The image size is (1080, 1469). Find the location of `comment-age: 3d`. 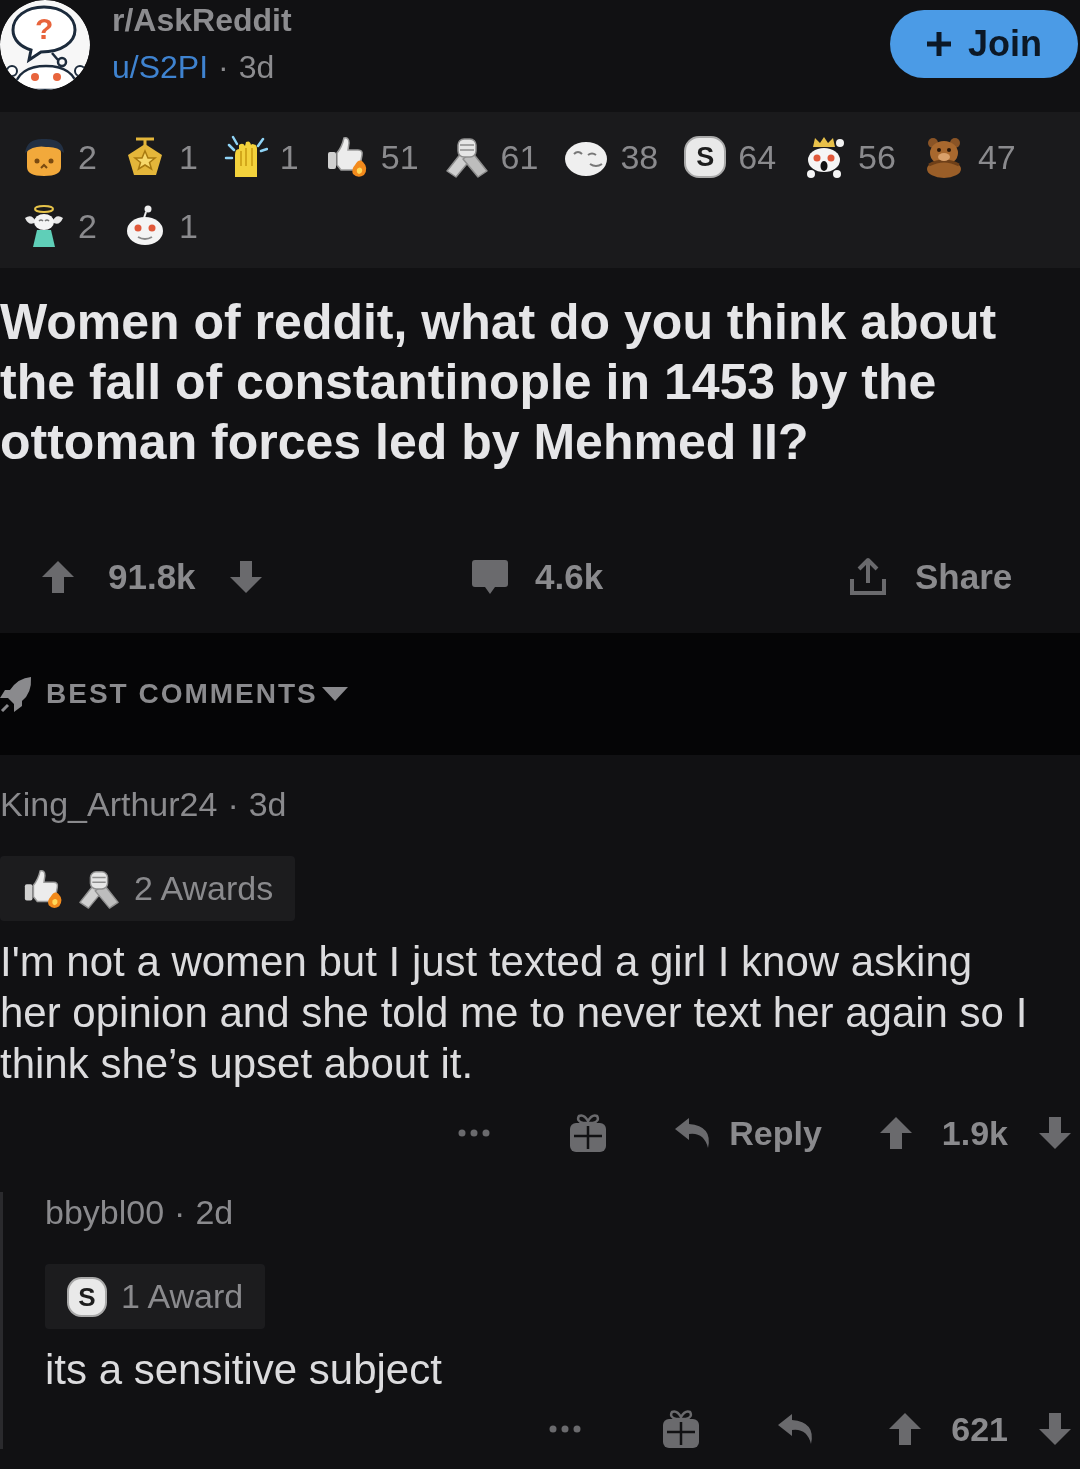

comment-age: 3d is located at coordinates (267, 804).